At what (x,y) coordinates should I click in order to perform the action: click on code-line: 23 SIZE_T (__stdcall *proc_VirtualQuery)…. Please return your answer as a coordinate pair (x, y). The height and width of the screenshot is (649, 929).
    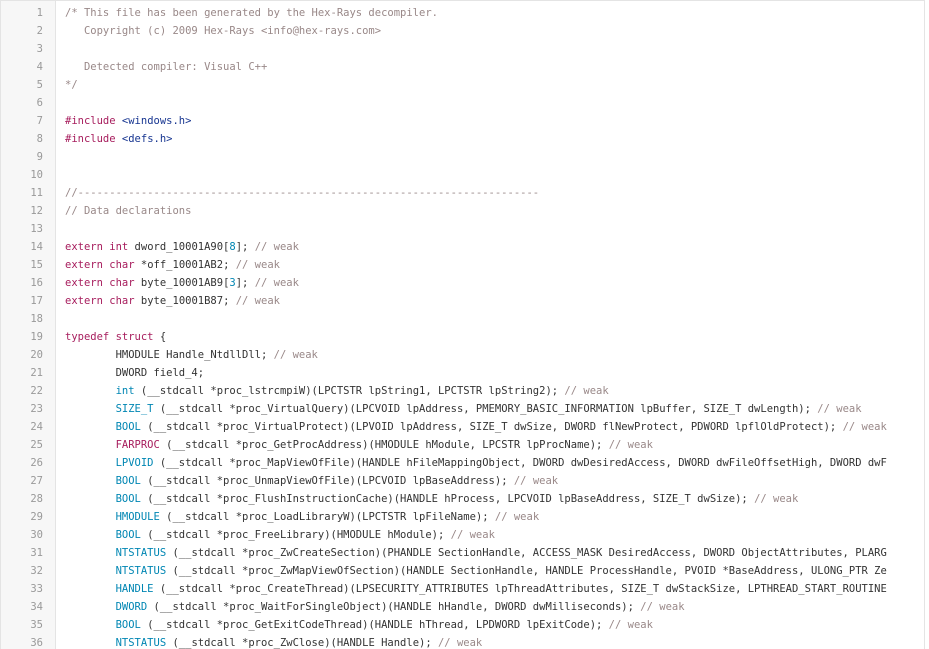
    Looking at the image, I should click on (462, 409).